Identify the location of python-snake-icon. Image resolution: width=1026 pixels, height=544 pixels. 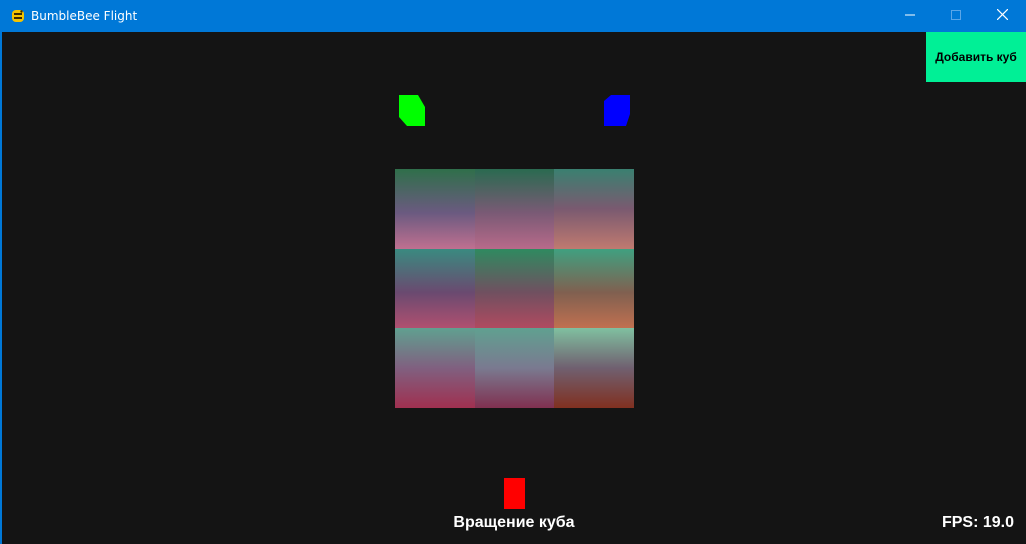
(18, 16).